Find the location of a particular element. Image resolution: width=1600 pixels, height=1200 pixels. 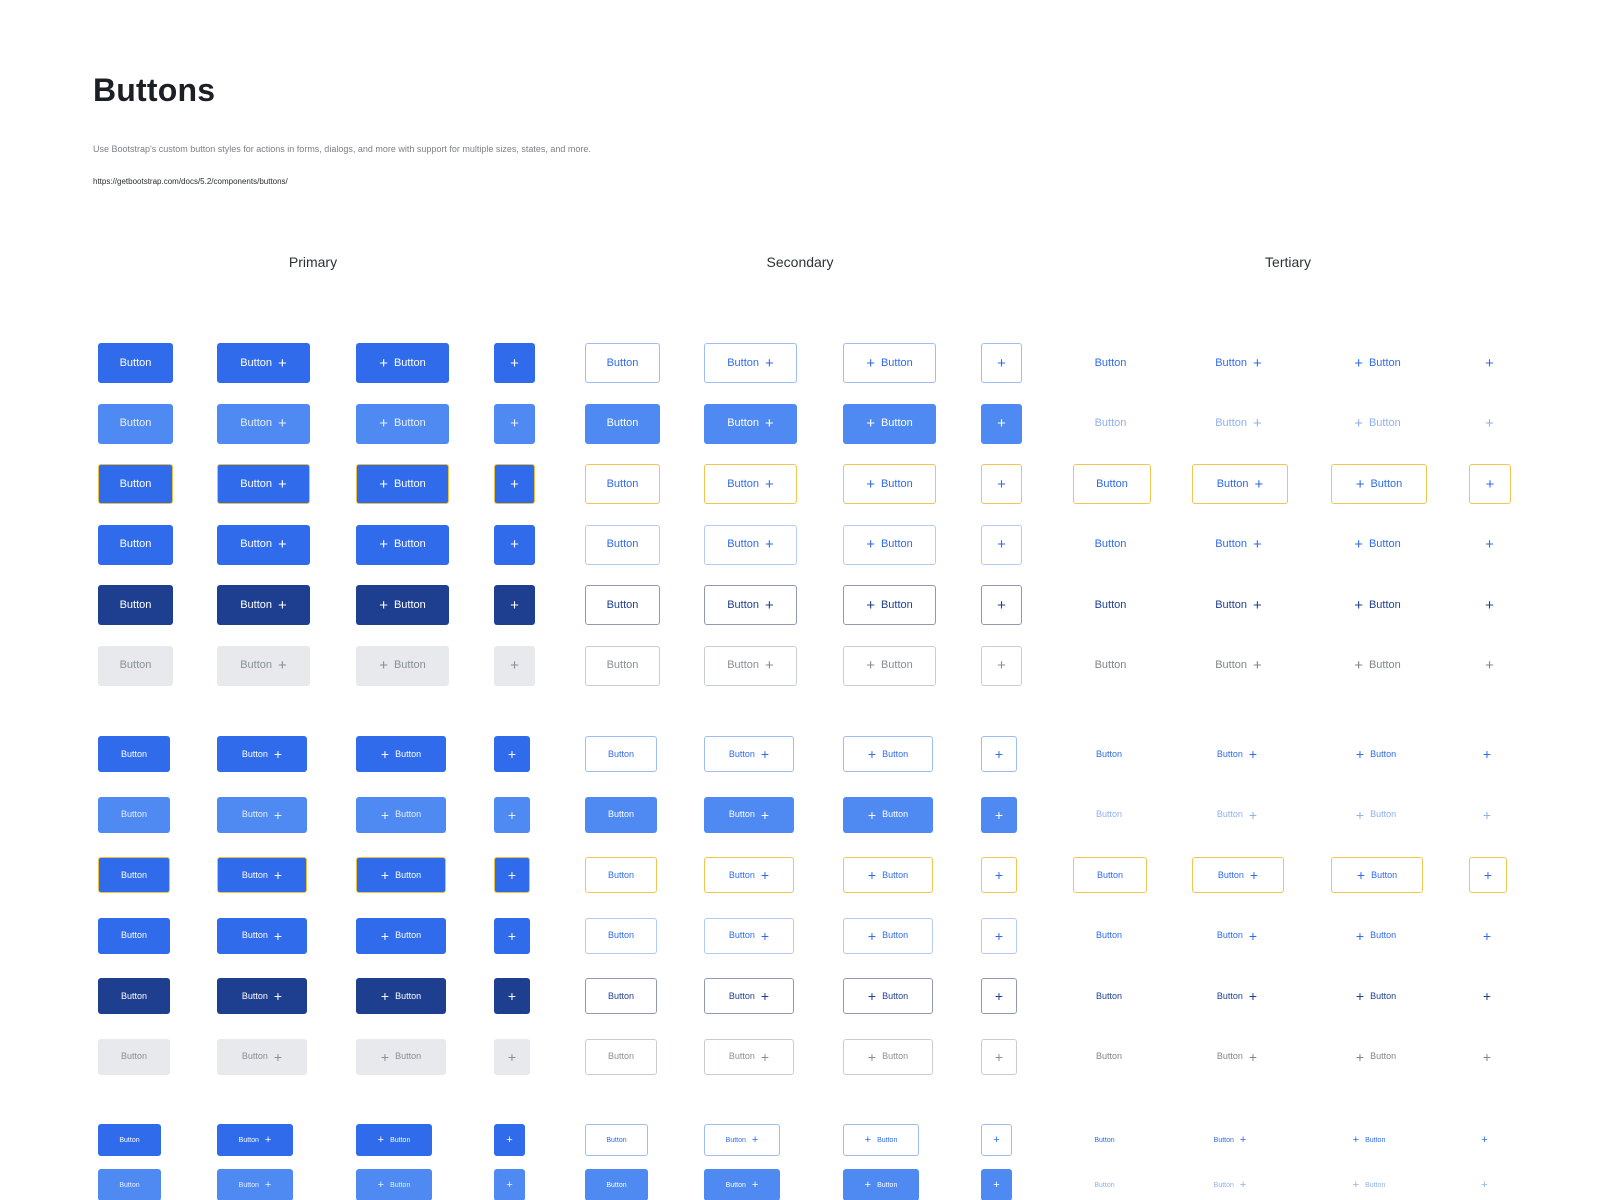

primary-text-with-trailing-icon-pressed-small-button: Button + is located at coordinates (262, 996).